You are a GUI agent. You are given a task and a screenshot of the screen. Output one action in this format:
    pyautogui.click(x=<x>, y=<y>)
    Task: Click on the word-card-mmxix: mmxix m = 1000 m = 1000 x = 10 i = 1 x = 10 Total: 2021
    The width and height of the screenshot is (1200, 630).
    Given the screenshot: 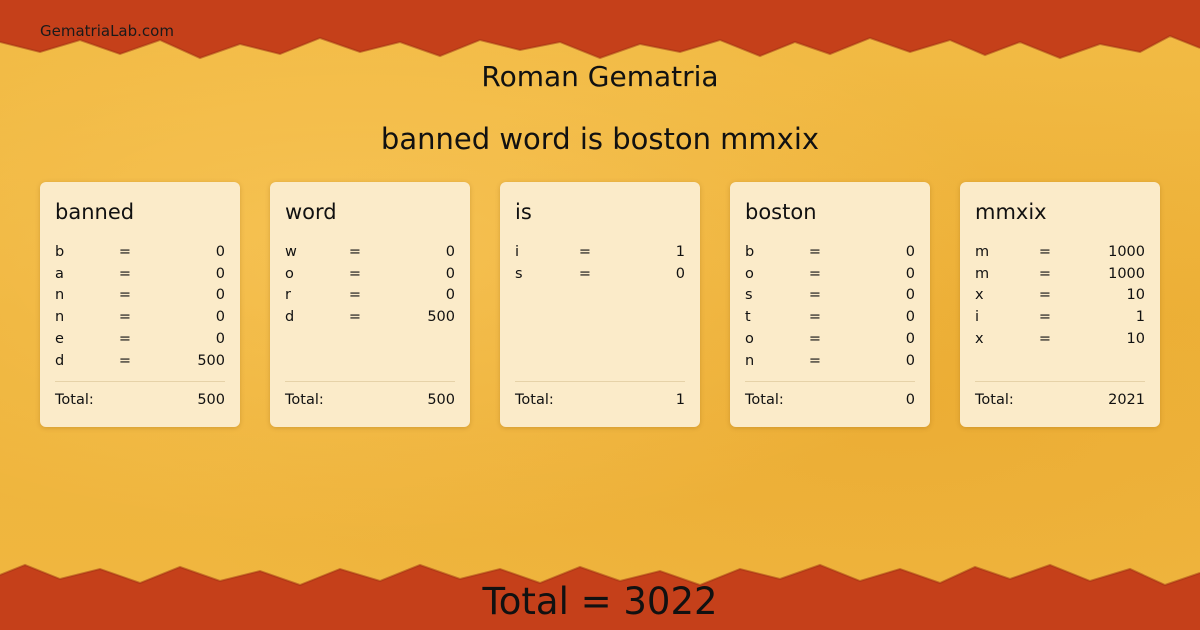 What is the action you would take?
    pyautogui.click(x=1060, y=304)
    